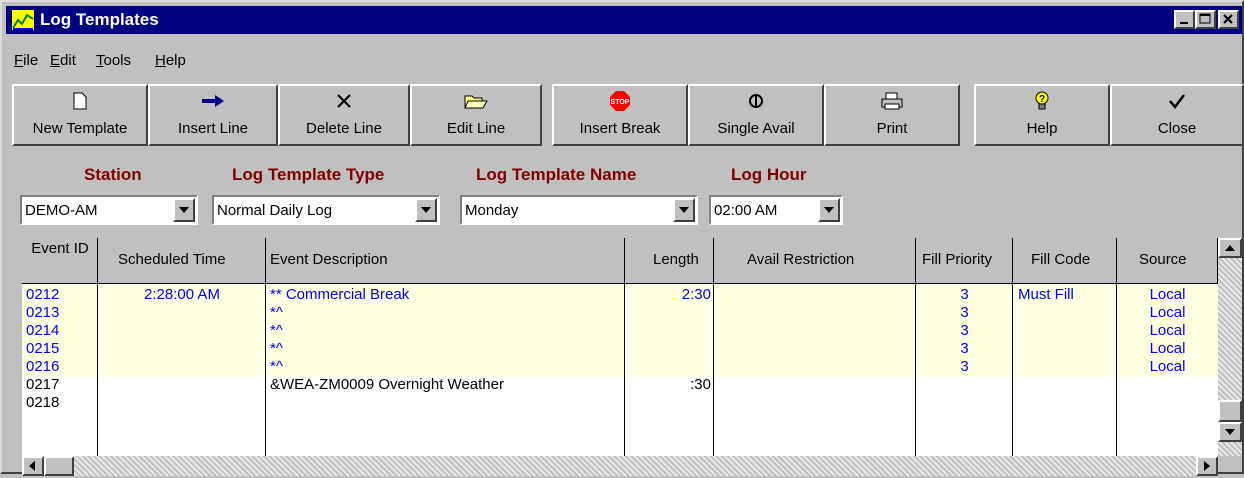 This screenshot has height=478, width=1244. Describe the element at coordinates (1230, 347) in the screenshot. I see `vertical-scrollbar` at that location.